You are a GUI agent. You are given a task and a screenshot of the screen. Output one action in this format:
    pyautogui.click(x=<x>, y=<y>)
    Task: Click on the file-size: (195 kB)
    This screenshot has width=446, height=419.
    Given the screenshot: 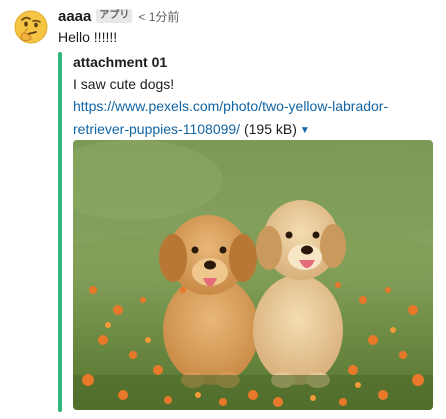 What is the action you would take?
    pyautogui.click(x=270, y=129)
    